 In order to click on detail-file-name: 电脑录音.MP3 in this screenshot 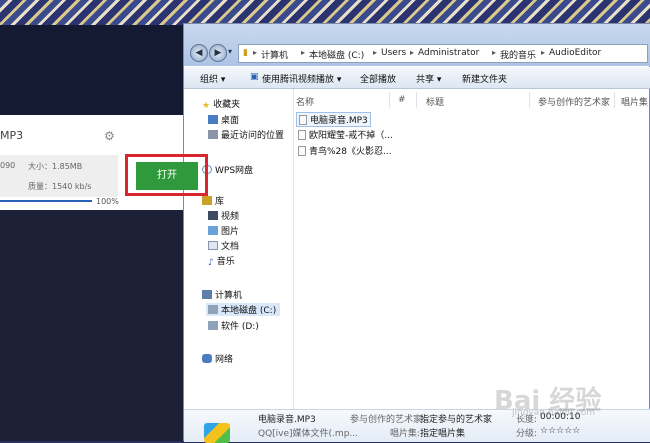, I will do `click(287, 420)`.